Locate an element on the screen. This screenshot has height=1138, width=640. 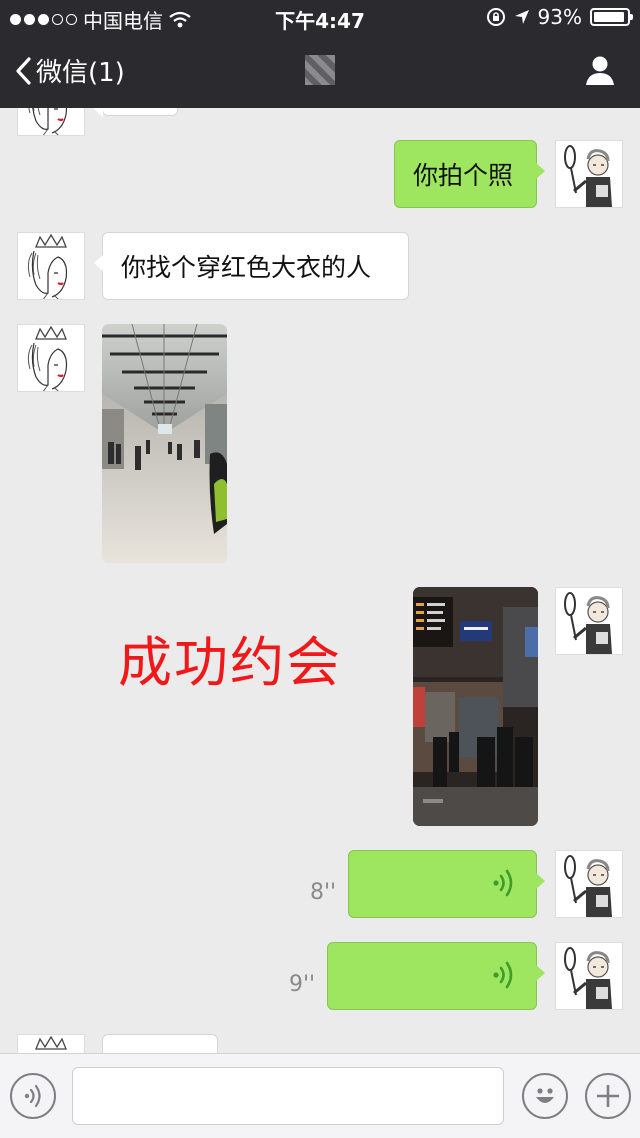
image-message-station-hall is located at coordinates (164, 443).